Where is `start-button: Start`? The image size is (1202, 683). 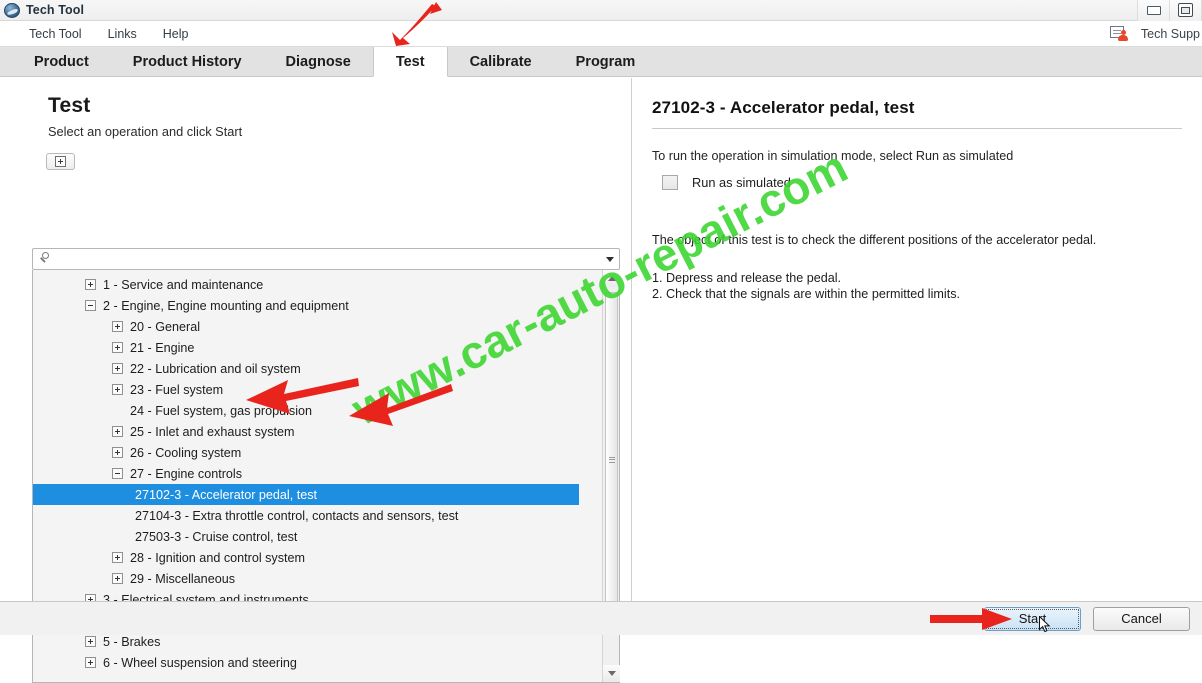 start-button: Start is located at coordinates (1032, 619).